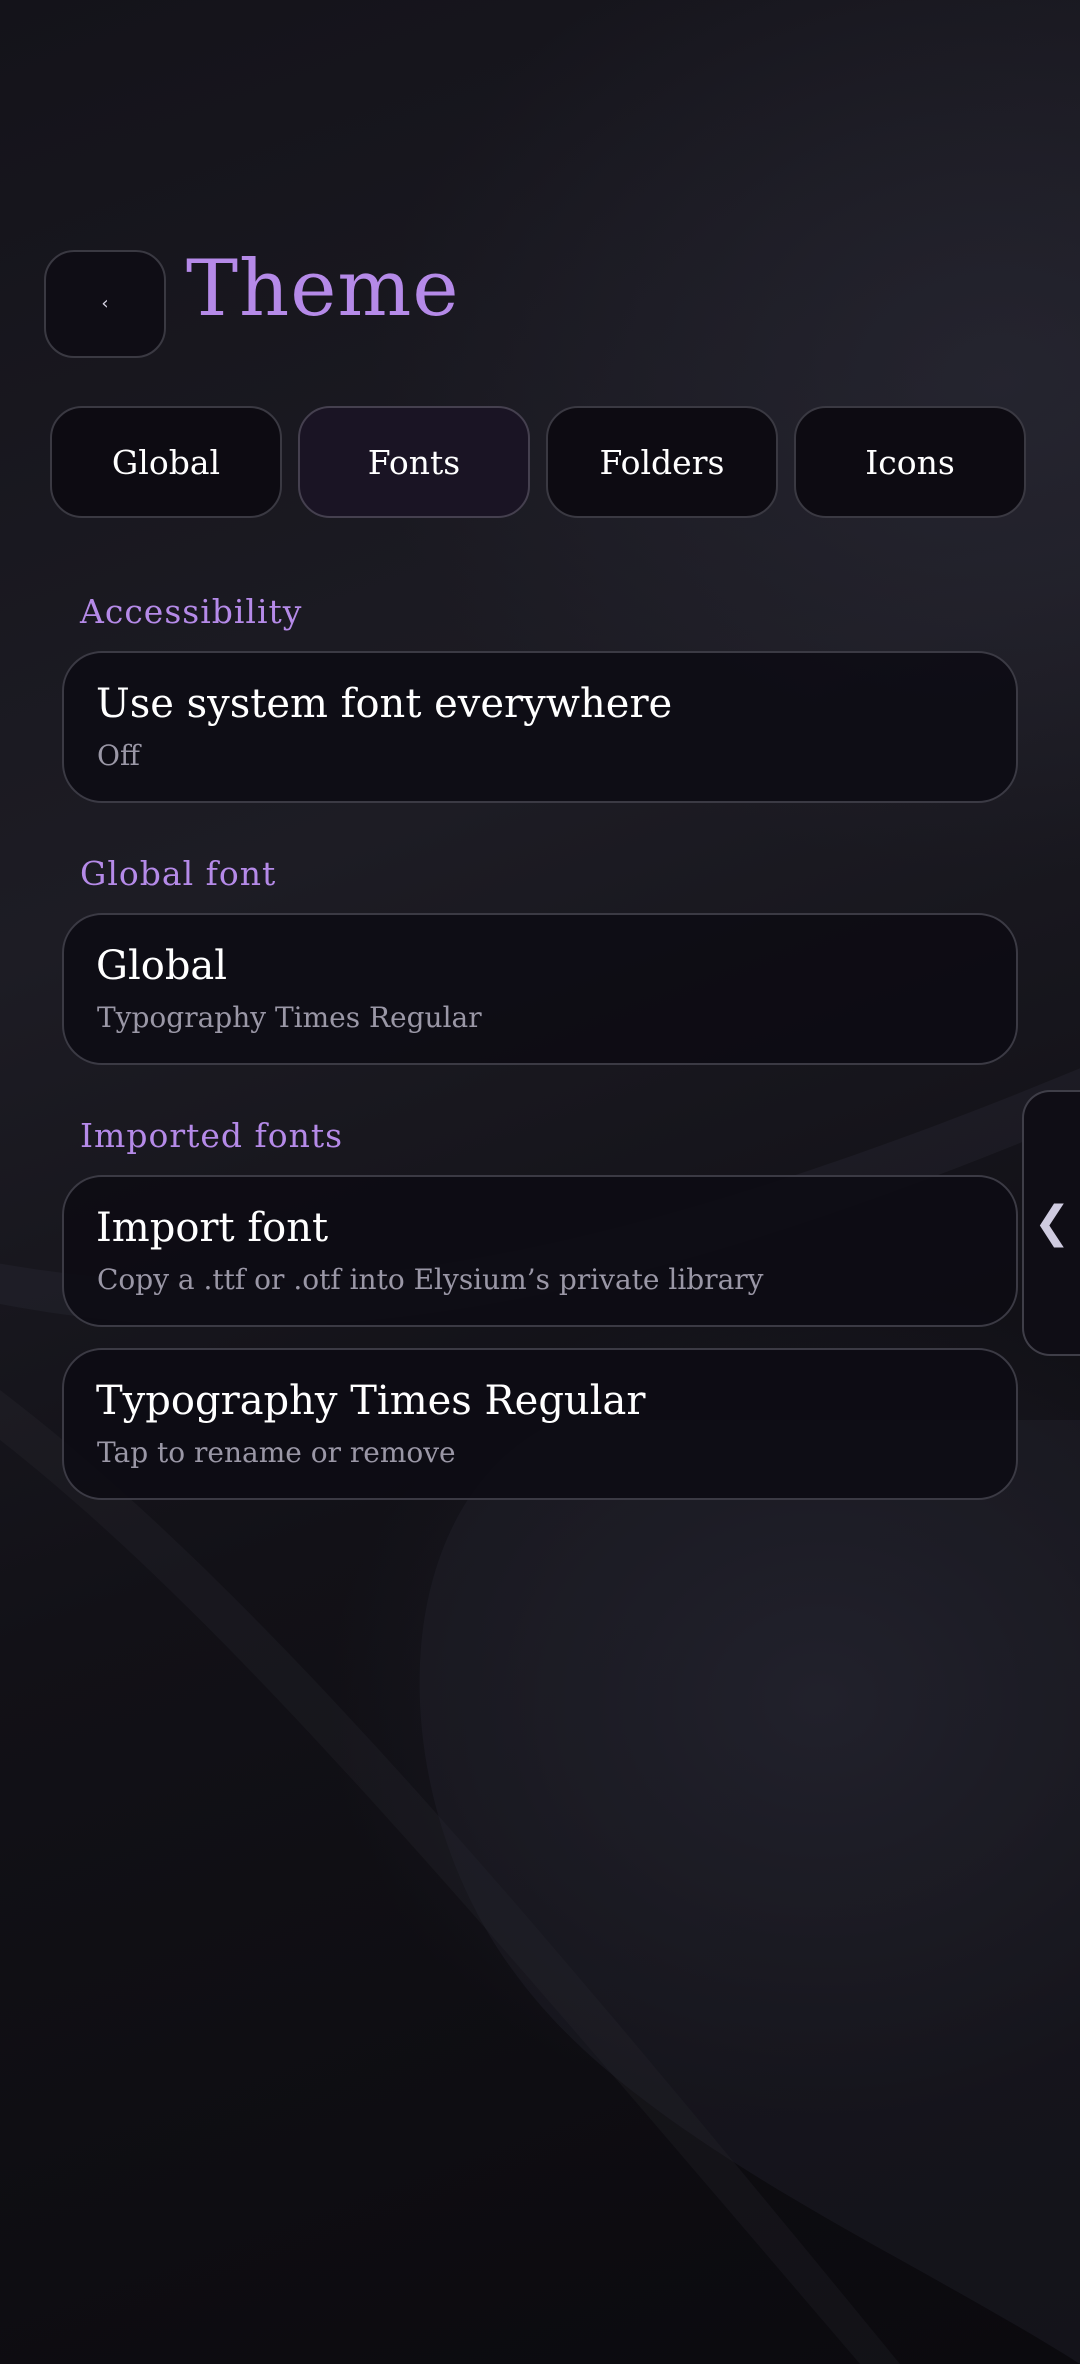 The height and width of the screenshot is (2364, 1080). What do you see at coordinates (166, 462) in the screenshot?
I see `tab-global: Global` at bounding box center [166, 462].